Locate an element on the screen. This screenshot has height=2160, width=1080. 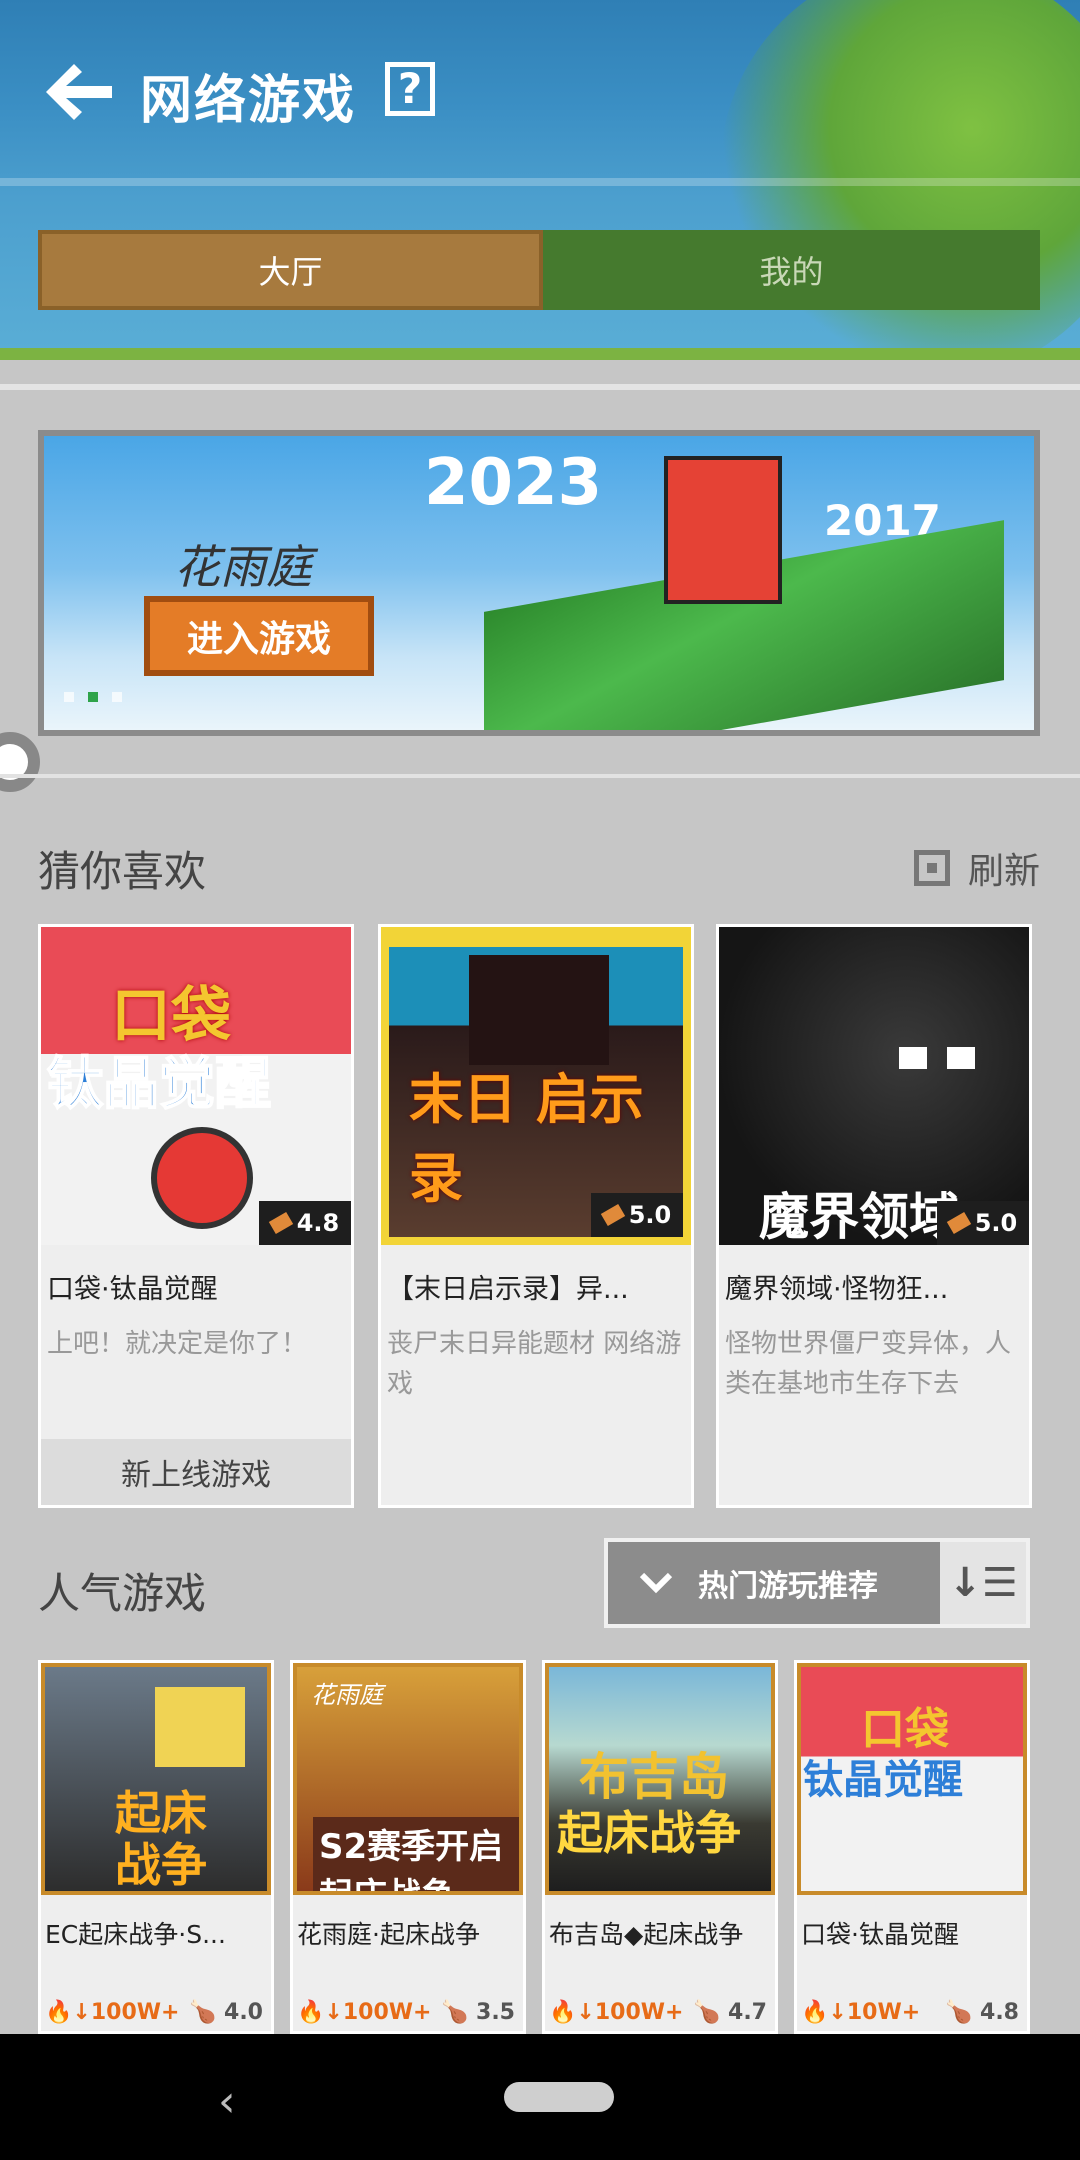
header-grass-strip is located at coordinates (540, 354).